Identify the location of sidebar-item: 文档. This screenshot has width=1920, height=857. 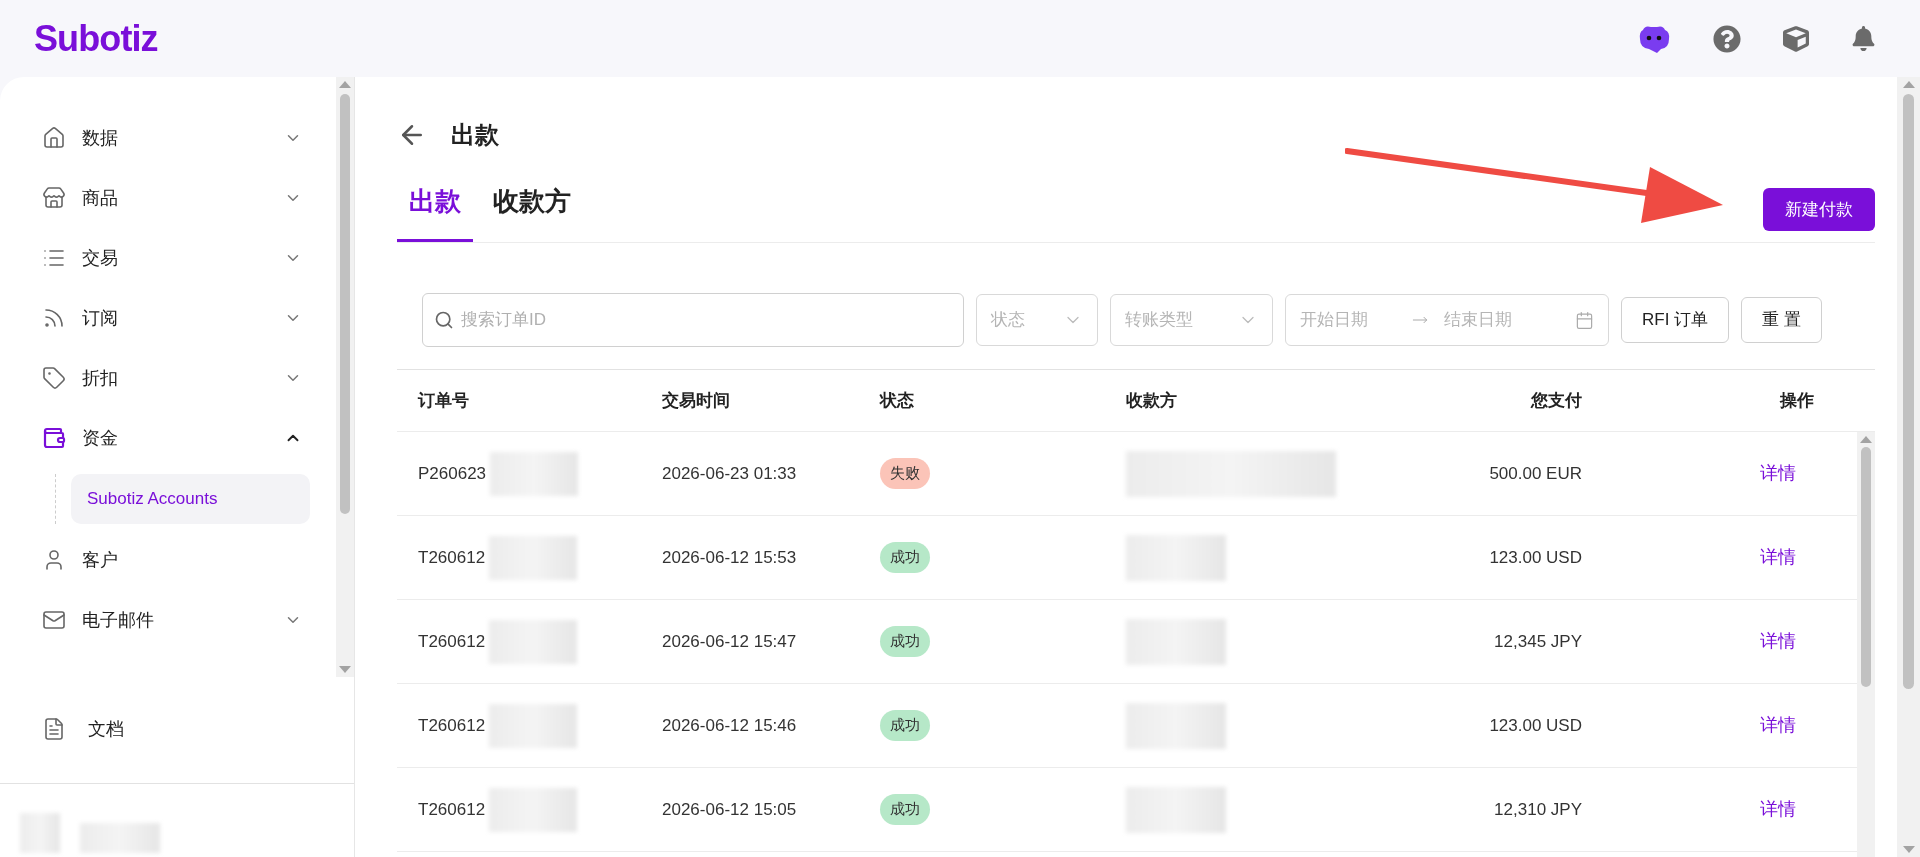
(177, 729).